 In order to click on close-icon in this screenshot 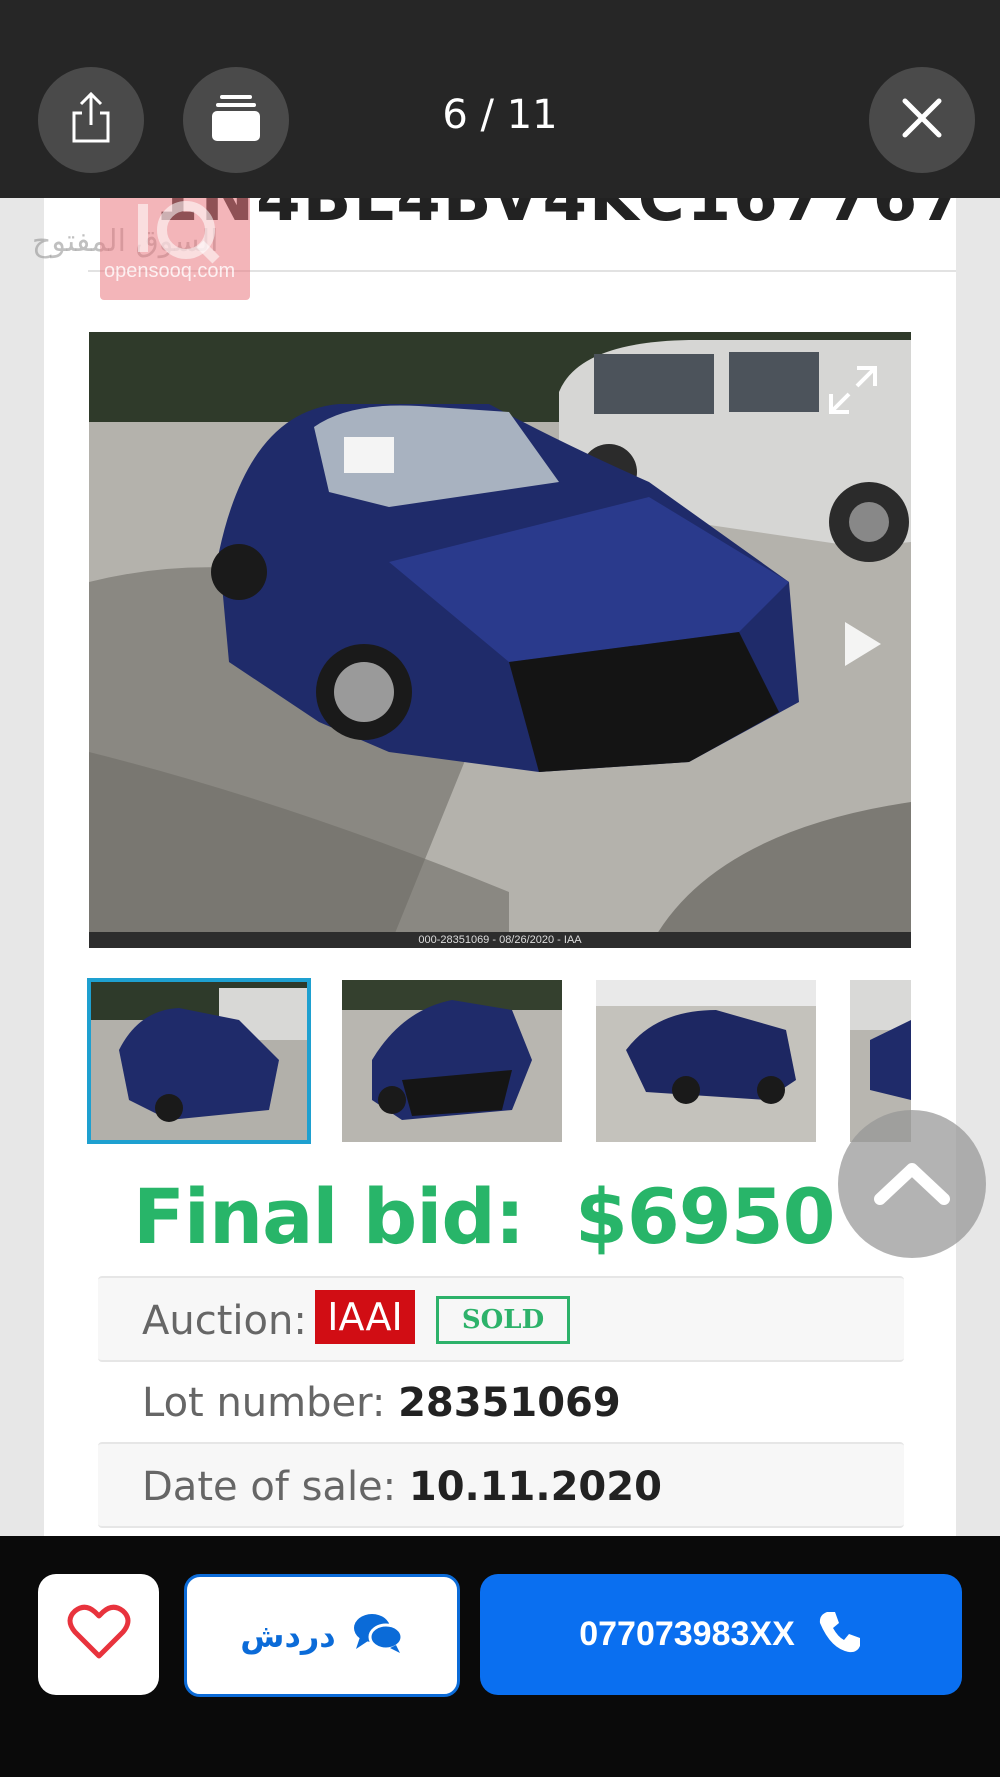, I will do `click(922, 120)`.